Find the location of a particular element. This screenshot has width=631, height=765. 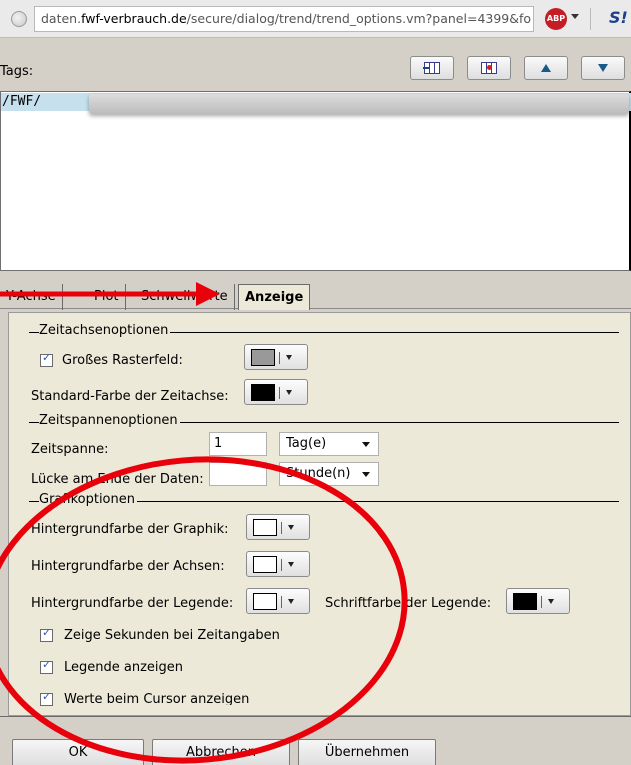

arrow-up-icon is located at coordinates (546, 68).